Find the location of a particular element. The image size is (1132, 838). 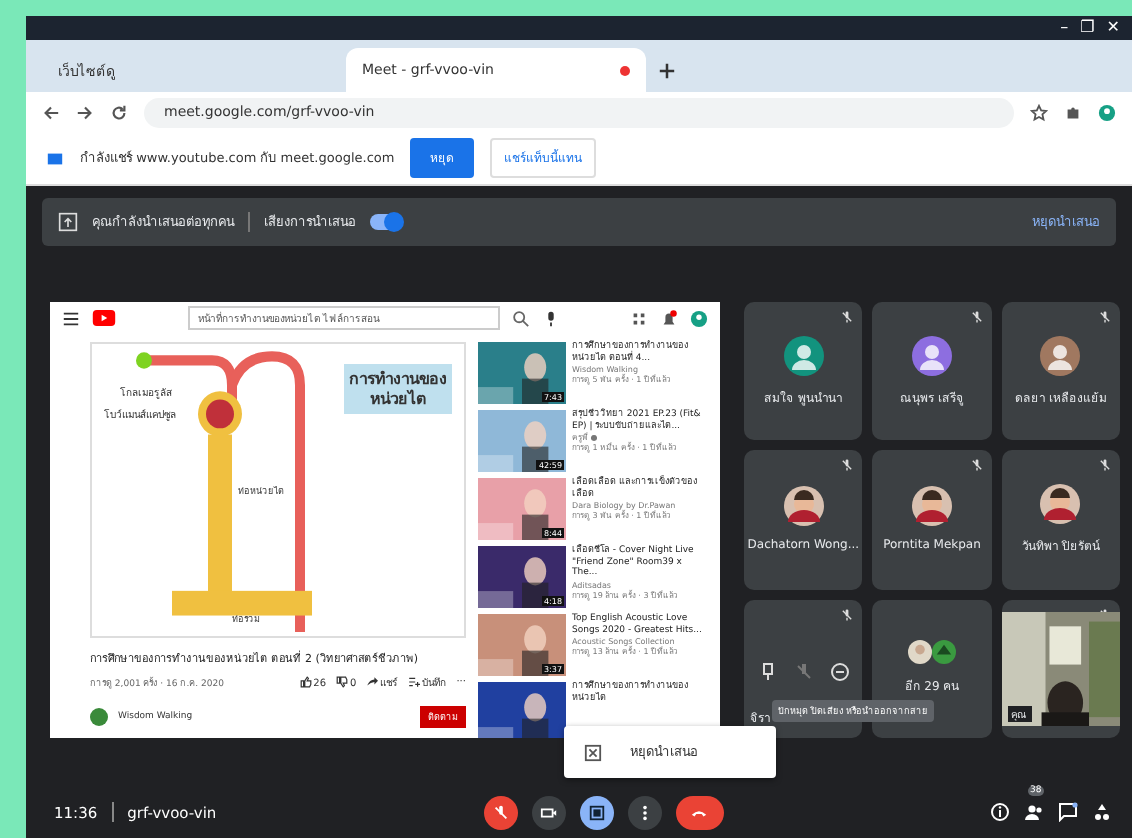

activities-icon is located at coordinates (1102, 812).